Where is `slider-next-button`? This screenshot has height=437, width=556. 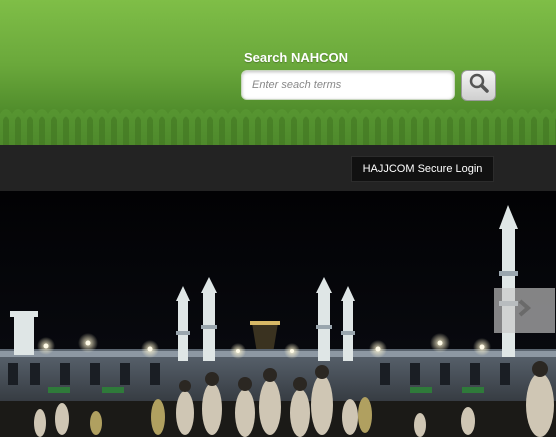 slider-next-button is located at coordinates (524, 310).